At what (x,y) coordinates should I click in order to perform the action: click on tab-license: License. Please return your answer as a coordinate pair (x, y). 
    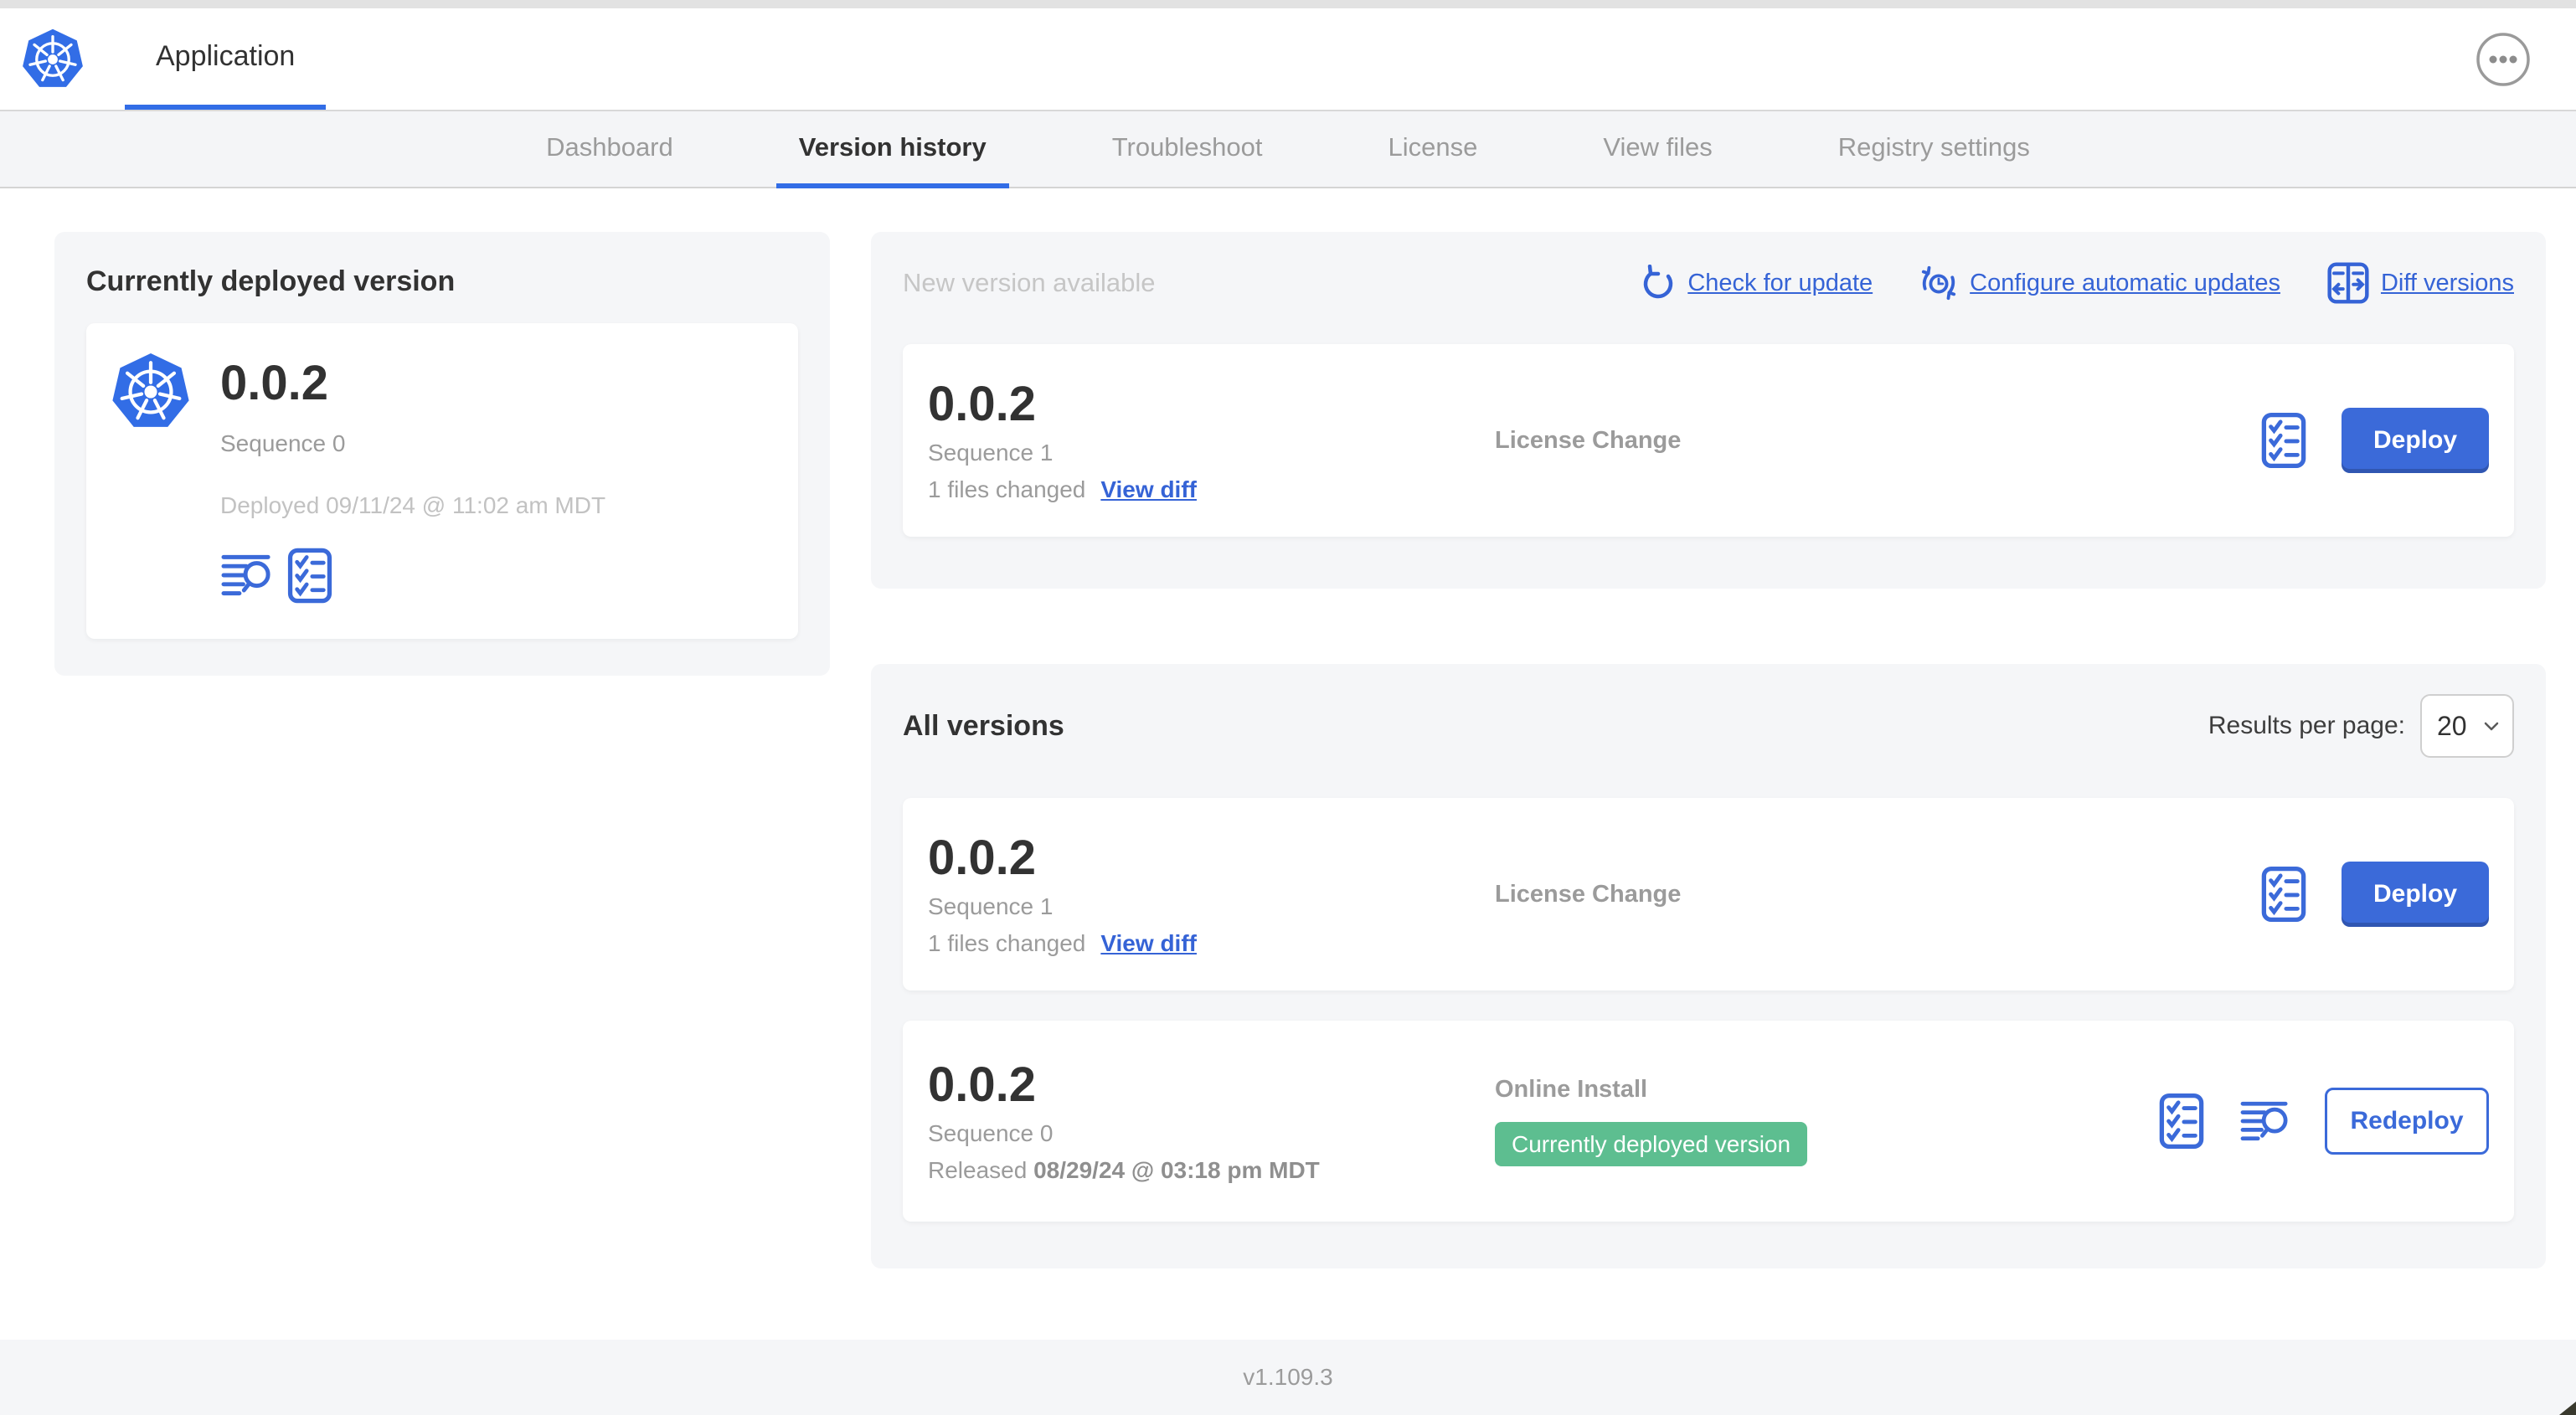
    Looking at the image, I should click on (1433, 149).